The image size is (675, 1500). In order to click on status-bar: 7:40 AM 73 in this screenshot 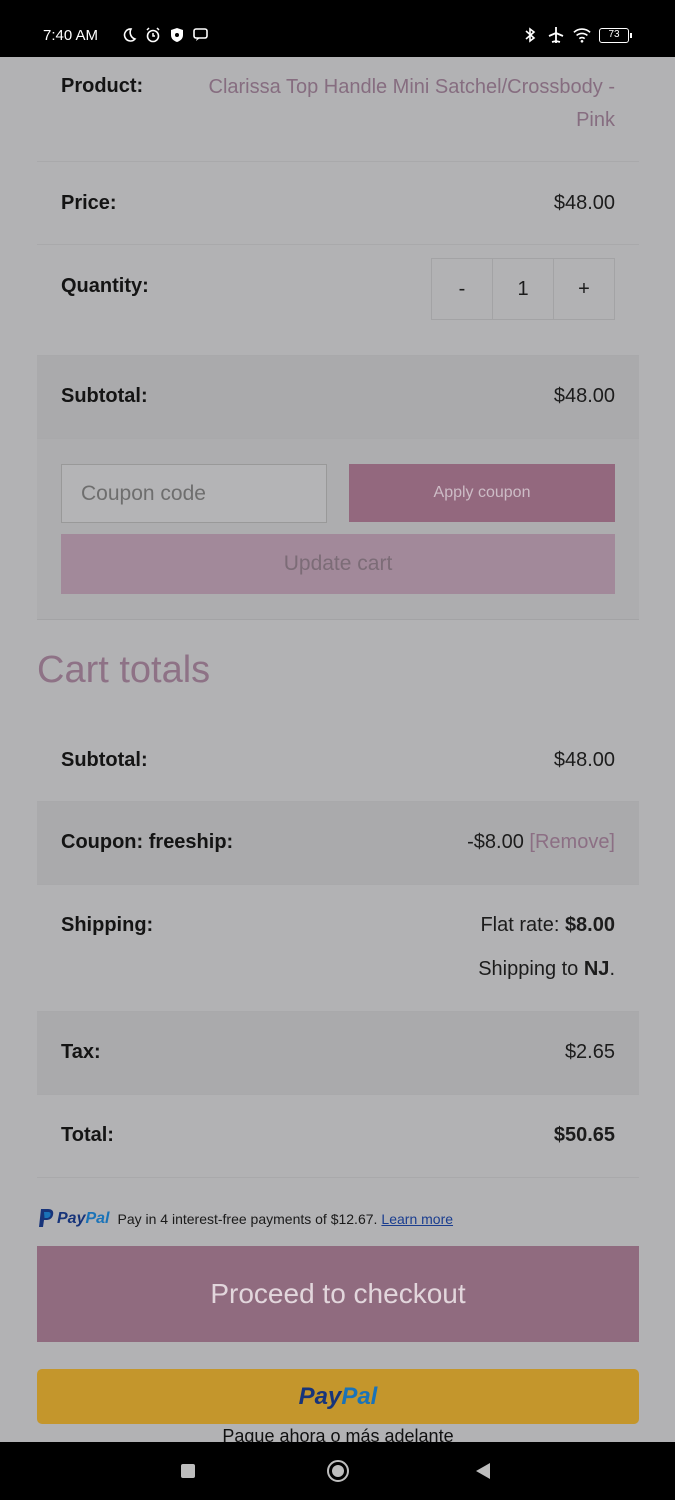, I will do `click(337, 28)`.